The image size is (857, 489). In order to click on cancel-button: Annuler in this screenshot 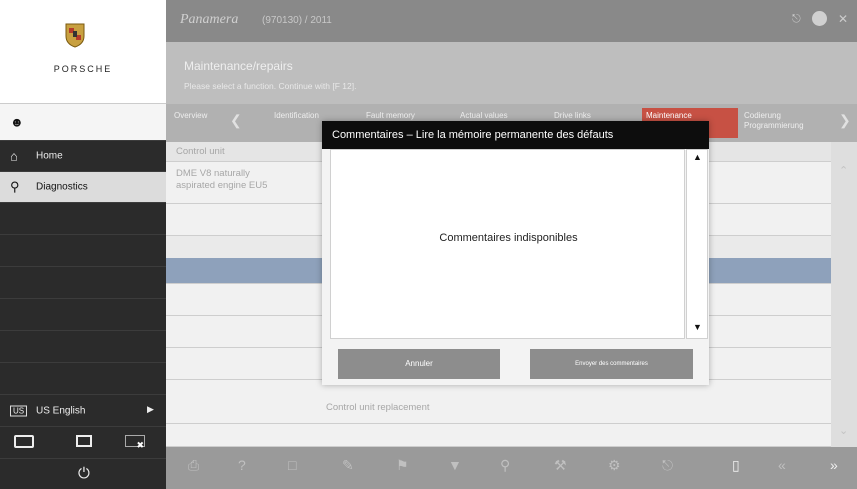, I will do `click(419, 364)`.